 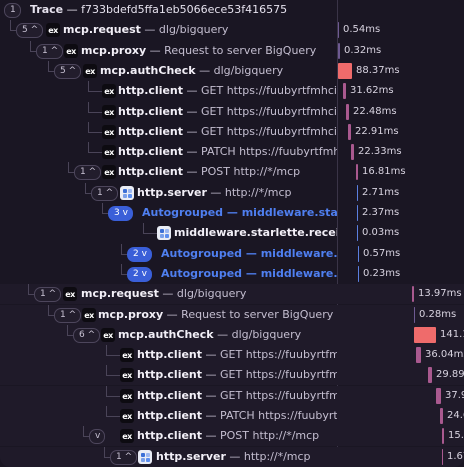 I want to click on python-server-icon, so click(x=145, y=457).